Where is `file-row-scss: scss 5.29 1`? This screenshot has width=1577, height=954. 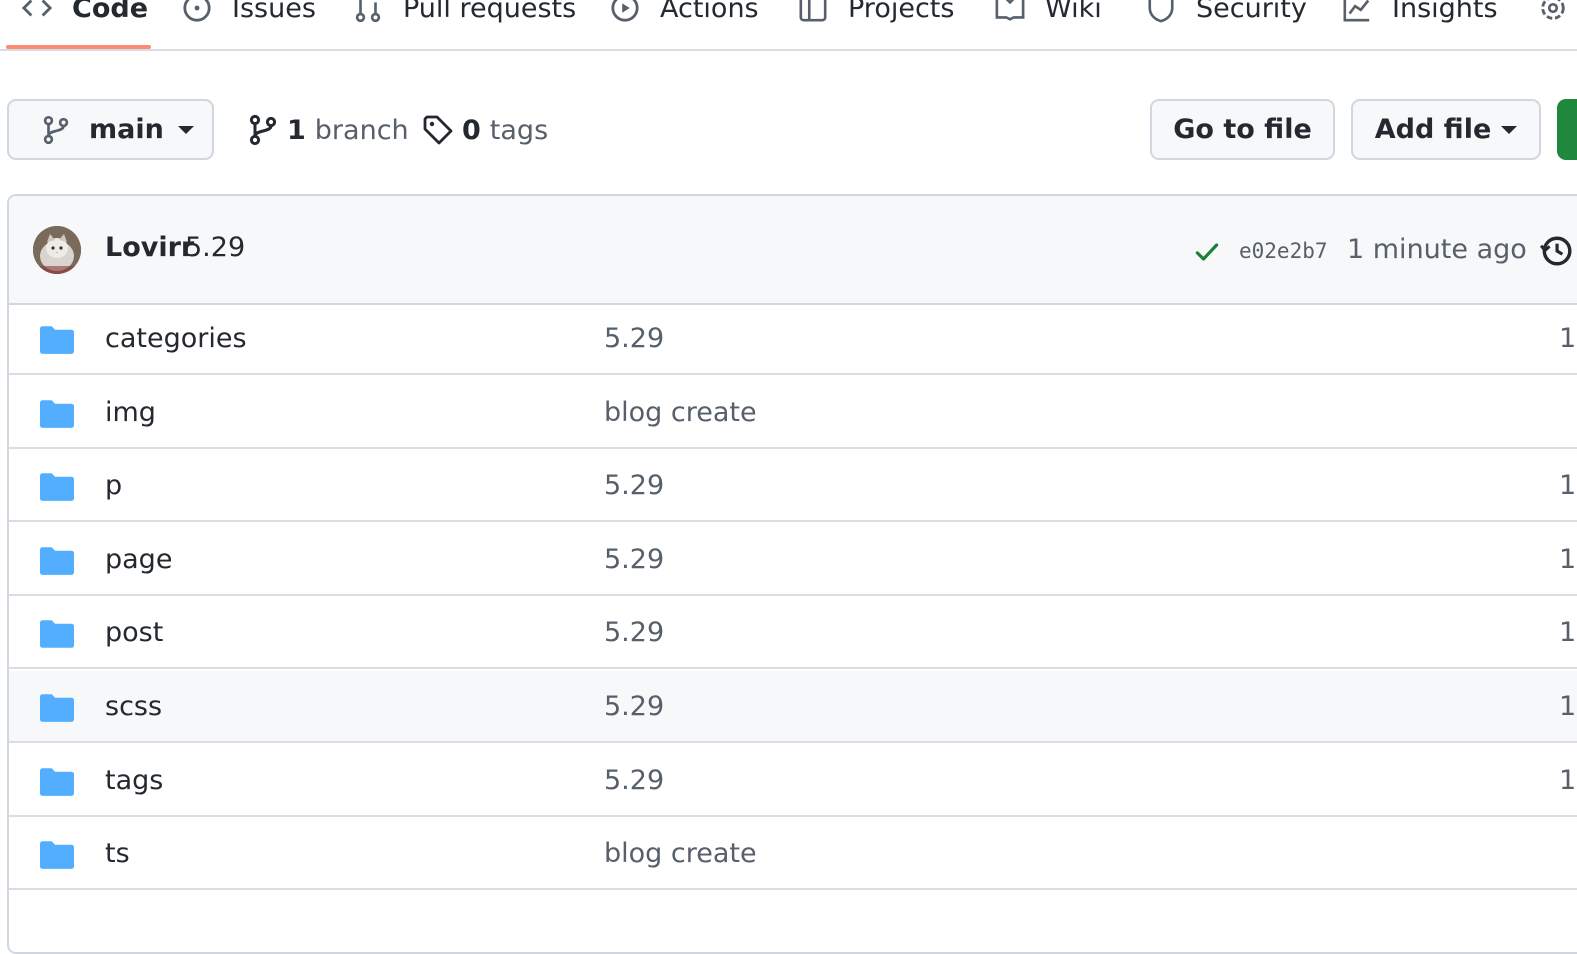 file-row-scss: scss 5.29 1 is located at coordinates (793, 707).